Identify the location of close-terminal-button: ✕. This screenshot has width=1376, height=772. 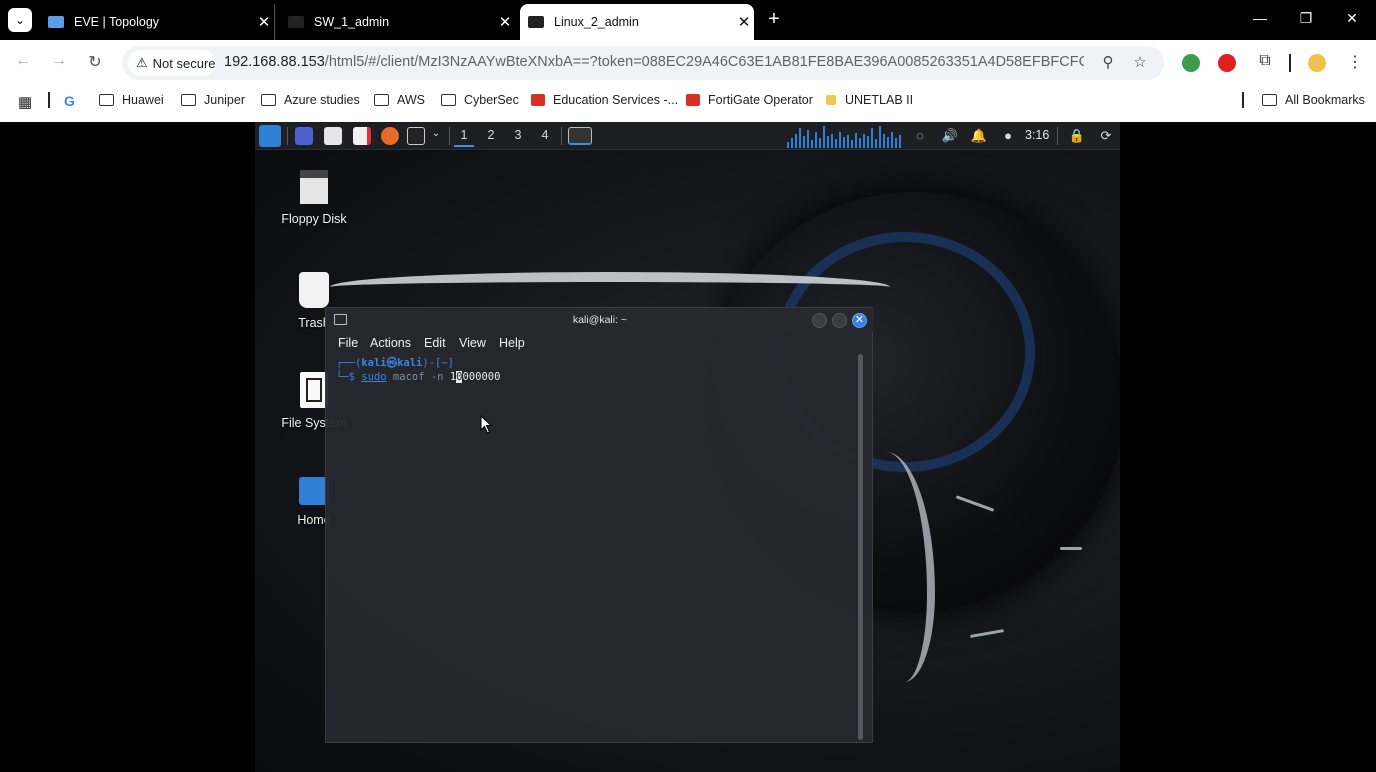
(859, 320).